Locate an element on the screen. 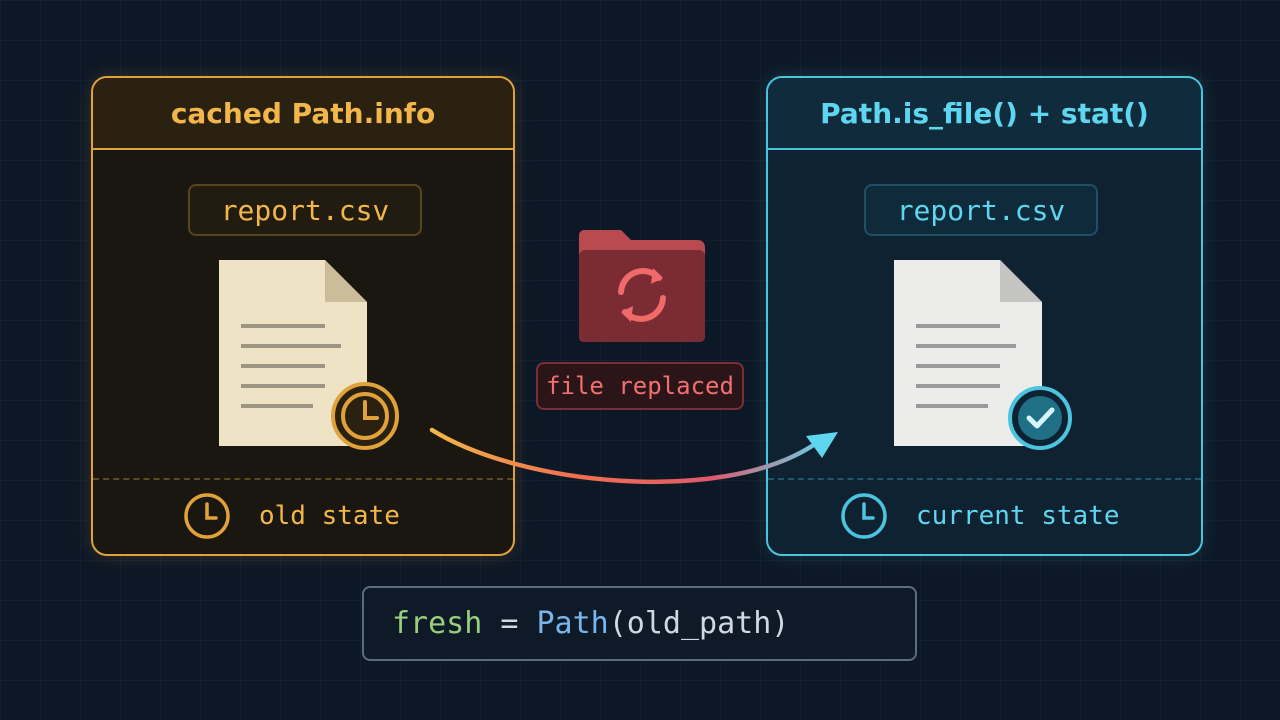  code-snippet: fresh = Path(old_path) is located at coordinates (639, 623).